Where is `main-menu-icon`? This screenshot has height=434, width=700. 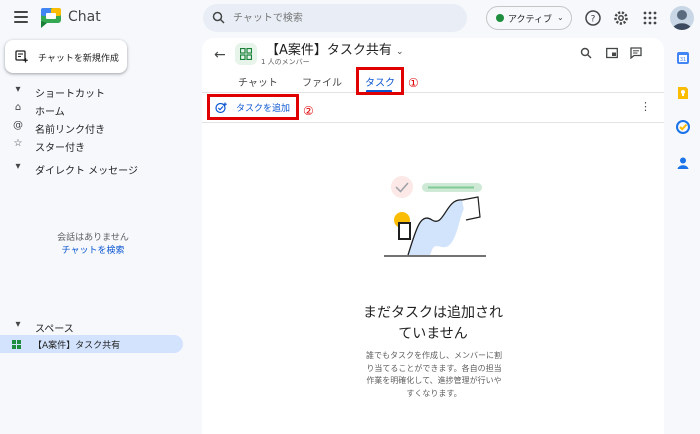
main-menu-icon is located at coordinates (21, 17).